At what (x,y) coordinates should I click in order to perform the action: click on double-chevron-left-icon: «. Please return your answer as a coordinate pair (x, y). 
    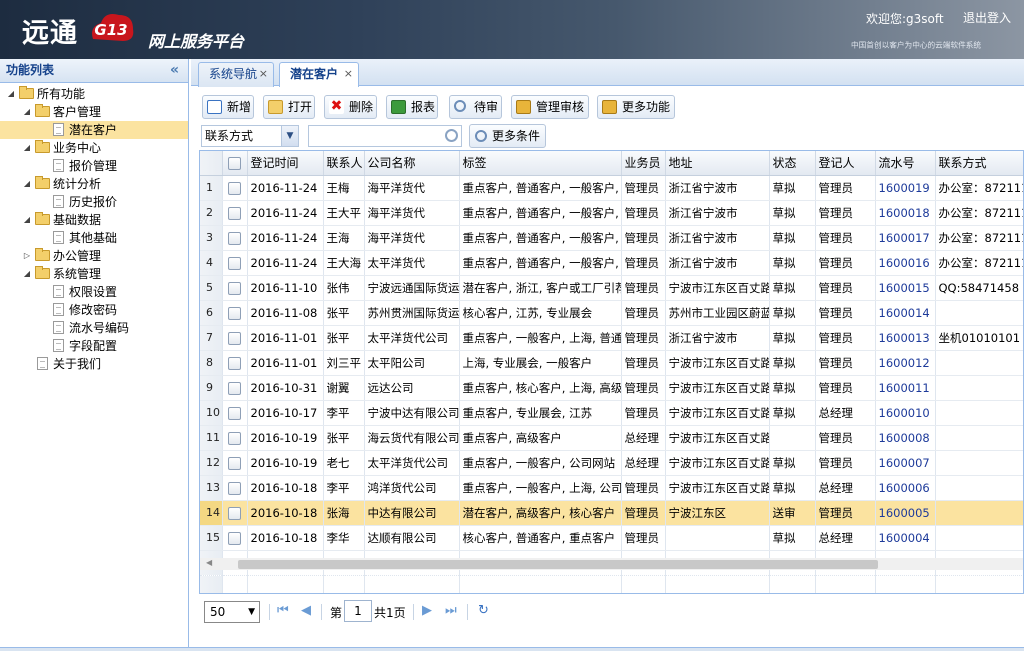
    Looking at the image, I should click on (174, 70).